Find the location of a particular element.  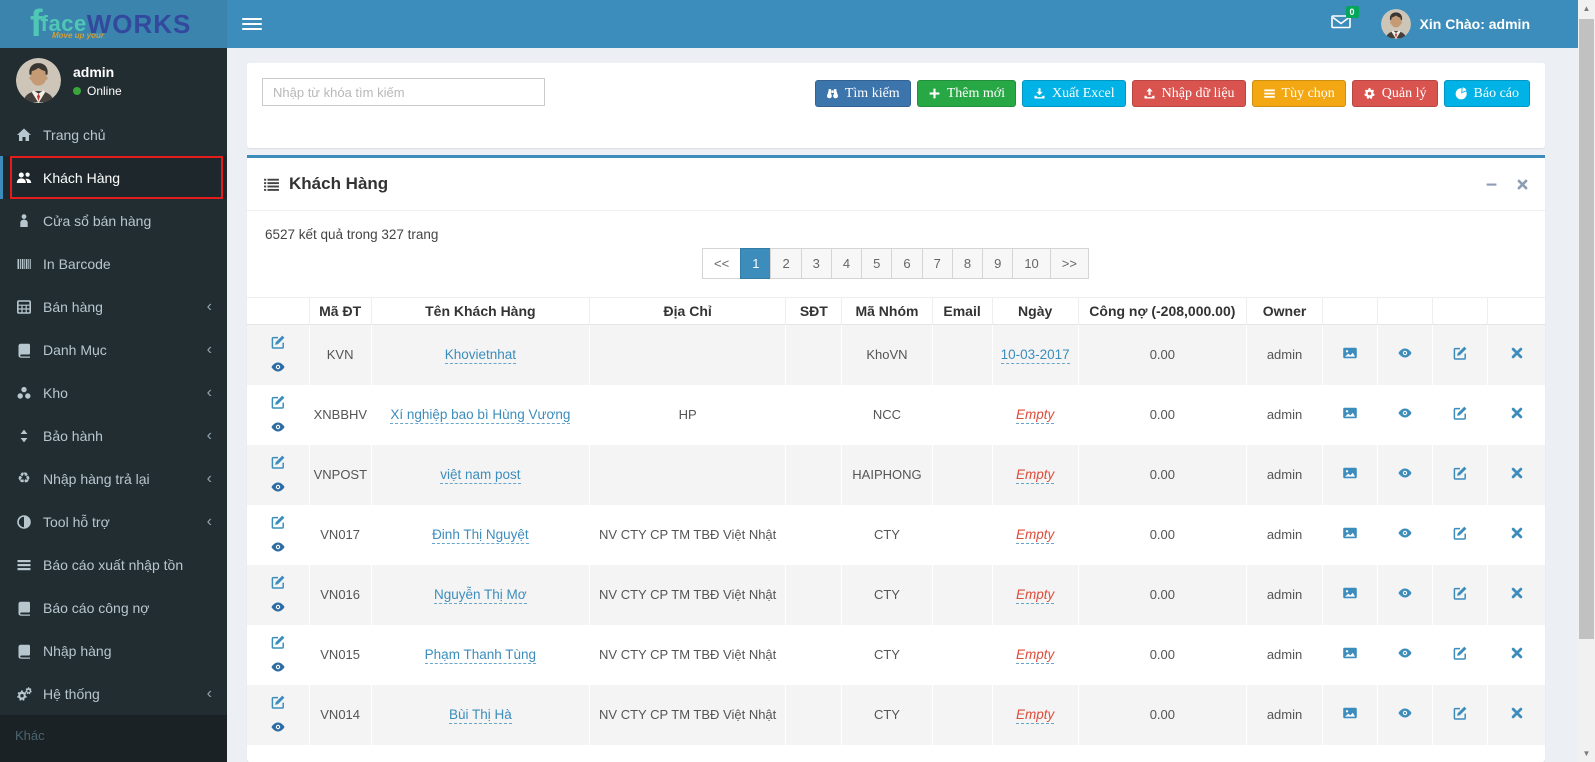

customer-name-link: Đinh Thị Nguyệt is located at coordinates (480, 535).